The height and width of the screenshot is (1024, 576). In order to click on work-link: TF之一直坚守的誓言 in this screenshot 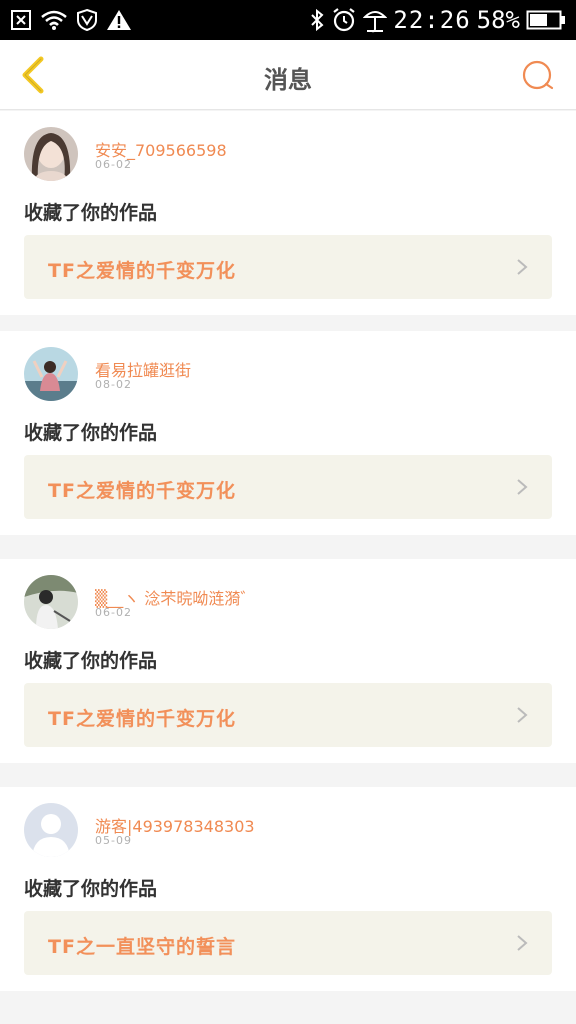, I will do `click(288, 943)`.